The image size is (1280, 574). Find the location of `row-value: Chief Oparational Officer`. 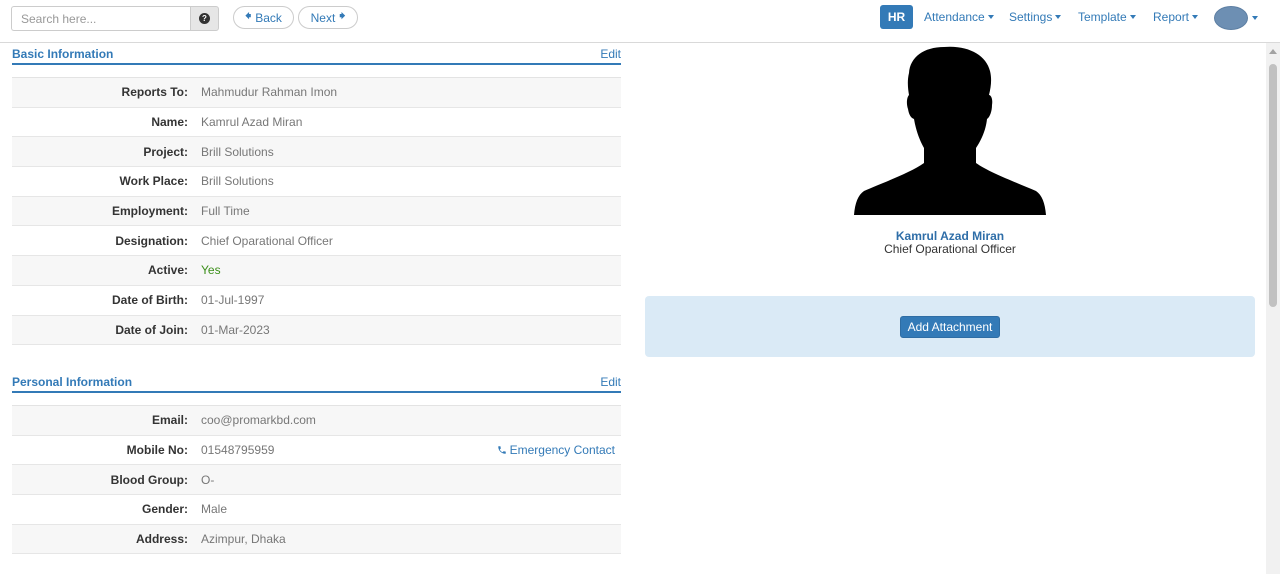

row-value: Chief Oparational Officer is located at coordinates (267, 240).